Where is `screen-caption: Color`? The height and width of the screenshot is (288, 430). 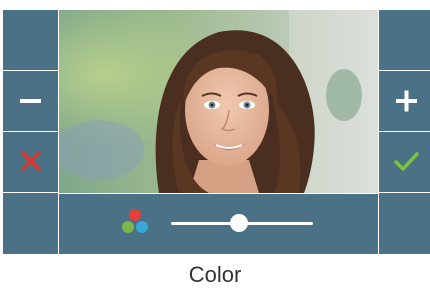 screen-caption: Color is located at coordinates (215, 274).